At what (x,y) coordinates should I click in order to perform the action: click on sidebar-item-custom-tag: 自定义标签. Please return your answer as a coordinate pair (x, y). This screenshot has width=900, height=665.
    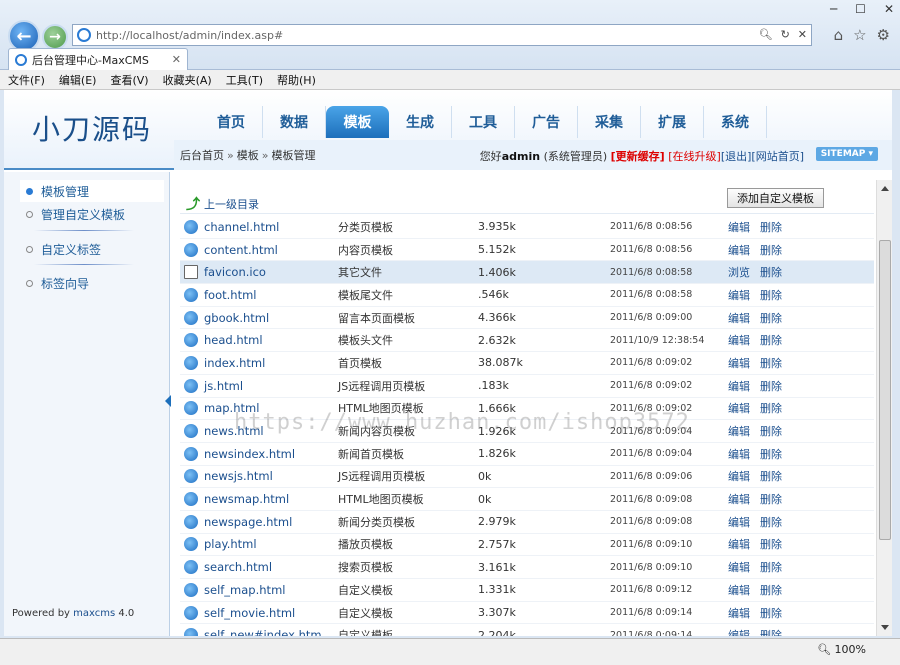
    Looking at the image, I should click on (92, 249).